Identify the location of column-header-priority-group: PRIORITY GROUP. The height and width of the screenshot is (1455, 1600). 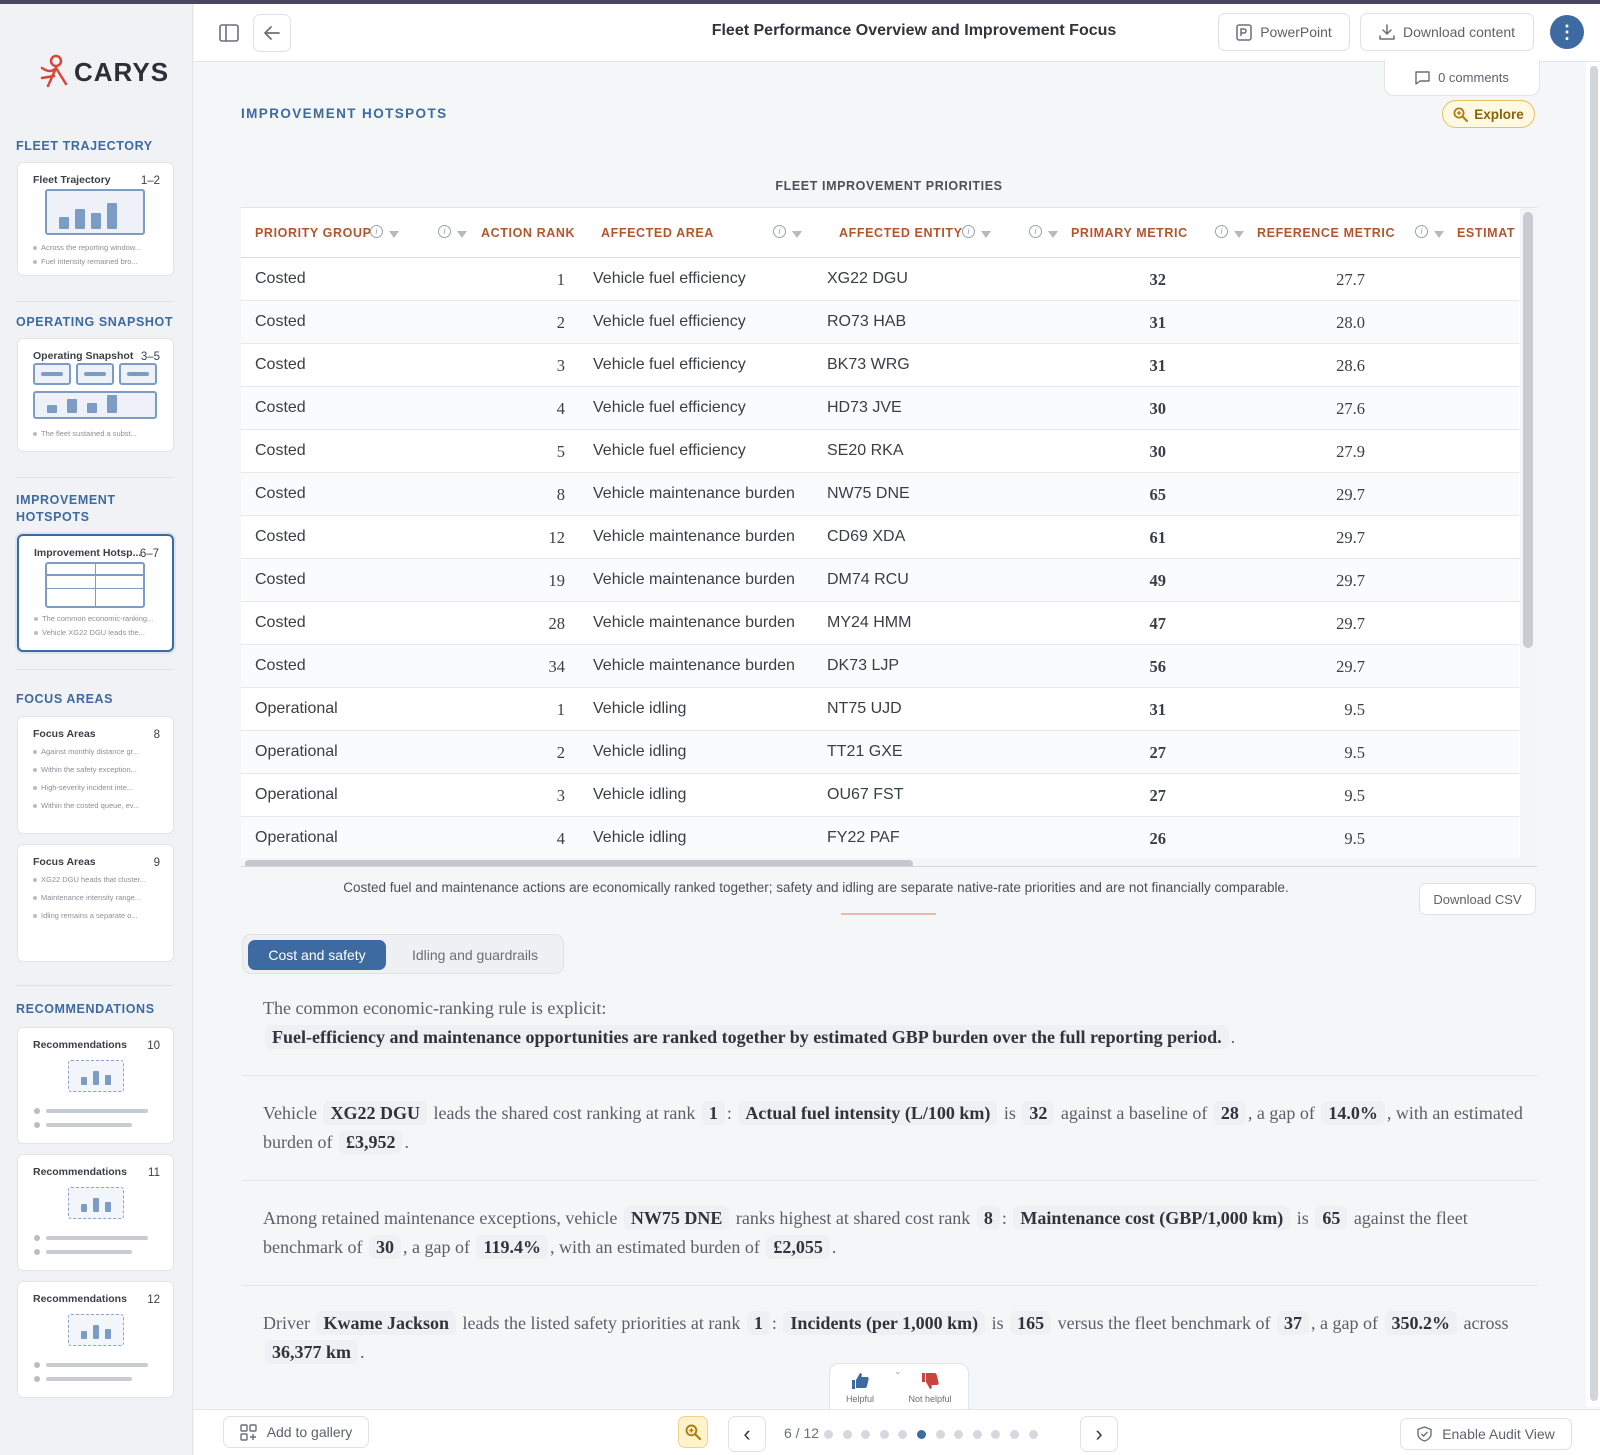
(313, 233).